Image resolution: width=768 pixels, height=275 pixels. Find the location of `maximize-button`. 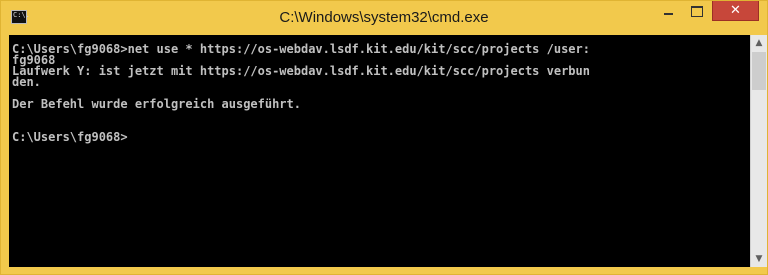

maximize-button is located at coordinates (696, 11).